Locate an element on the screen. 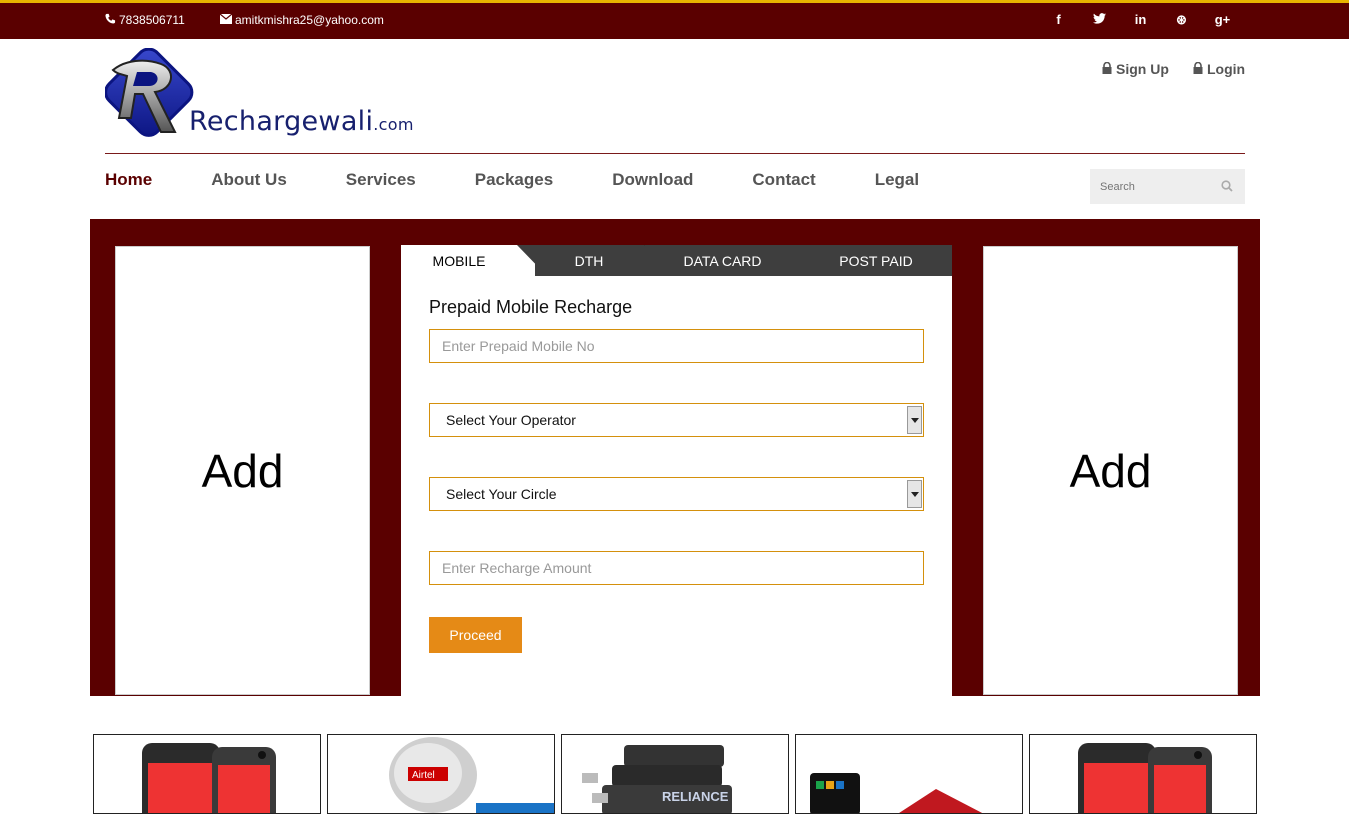 The height and width of the screenshot is (814, 1349). envelope-icon is located at coordinates (226, 20).